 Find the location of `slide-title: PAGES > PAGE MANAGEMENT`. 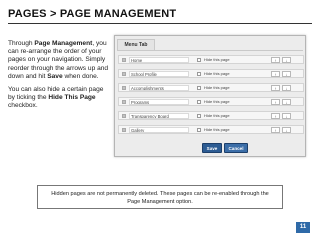

slide-title: PAGES > PAGE MANAGEMENT is located at coordinates (160, 16).